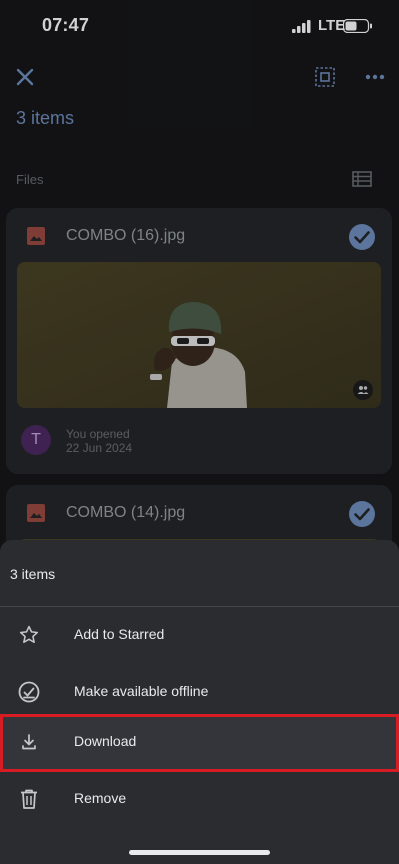 This screenshot has height=864, width=399. I want to click on menu-item-label: Add to Starred, so click(119, 634).